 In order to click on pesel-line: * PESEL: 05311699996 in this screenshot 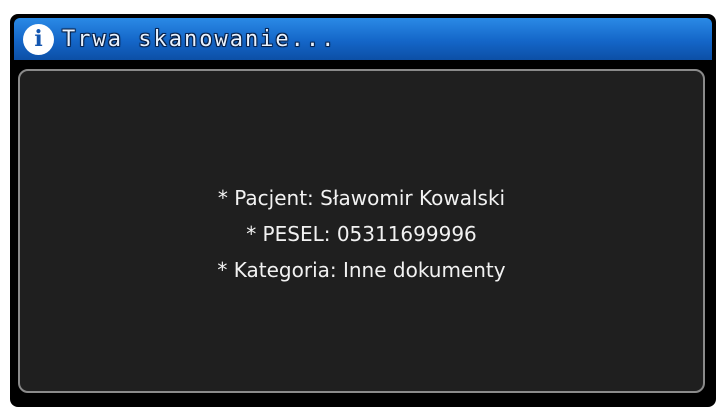, I will do `click(361, 234)`.